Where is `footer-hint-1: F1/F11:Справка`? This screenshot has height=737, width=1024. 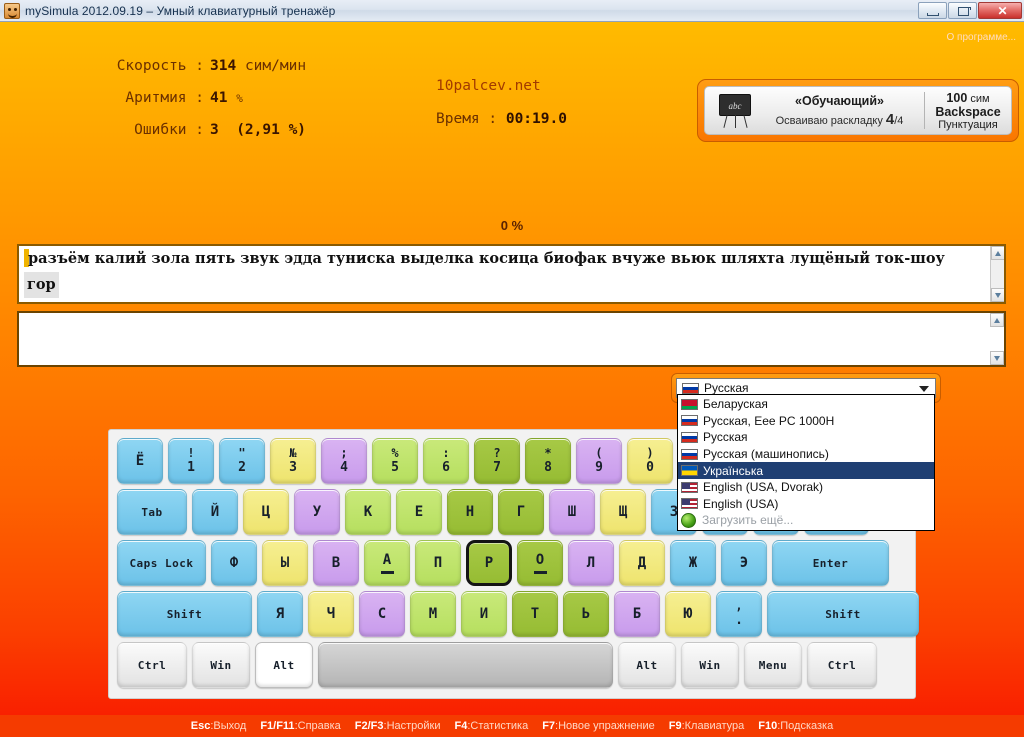
footer-hint-1: F1/F11:Справка is located at coordinates (300, 726).